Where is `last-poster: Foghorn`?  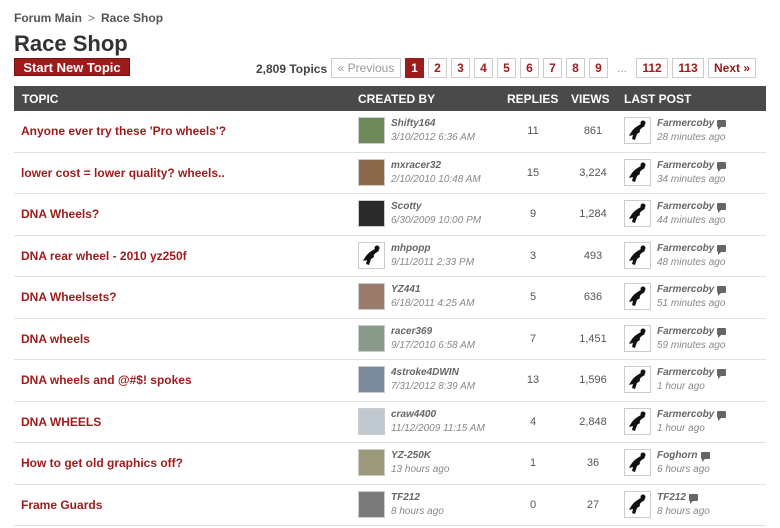 last-poster: Foghorn is located at coordinates (683, 456).